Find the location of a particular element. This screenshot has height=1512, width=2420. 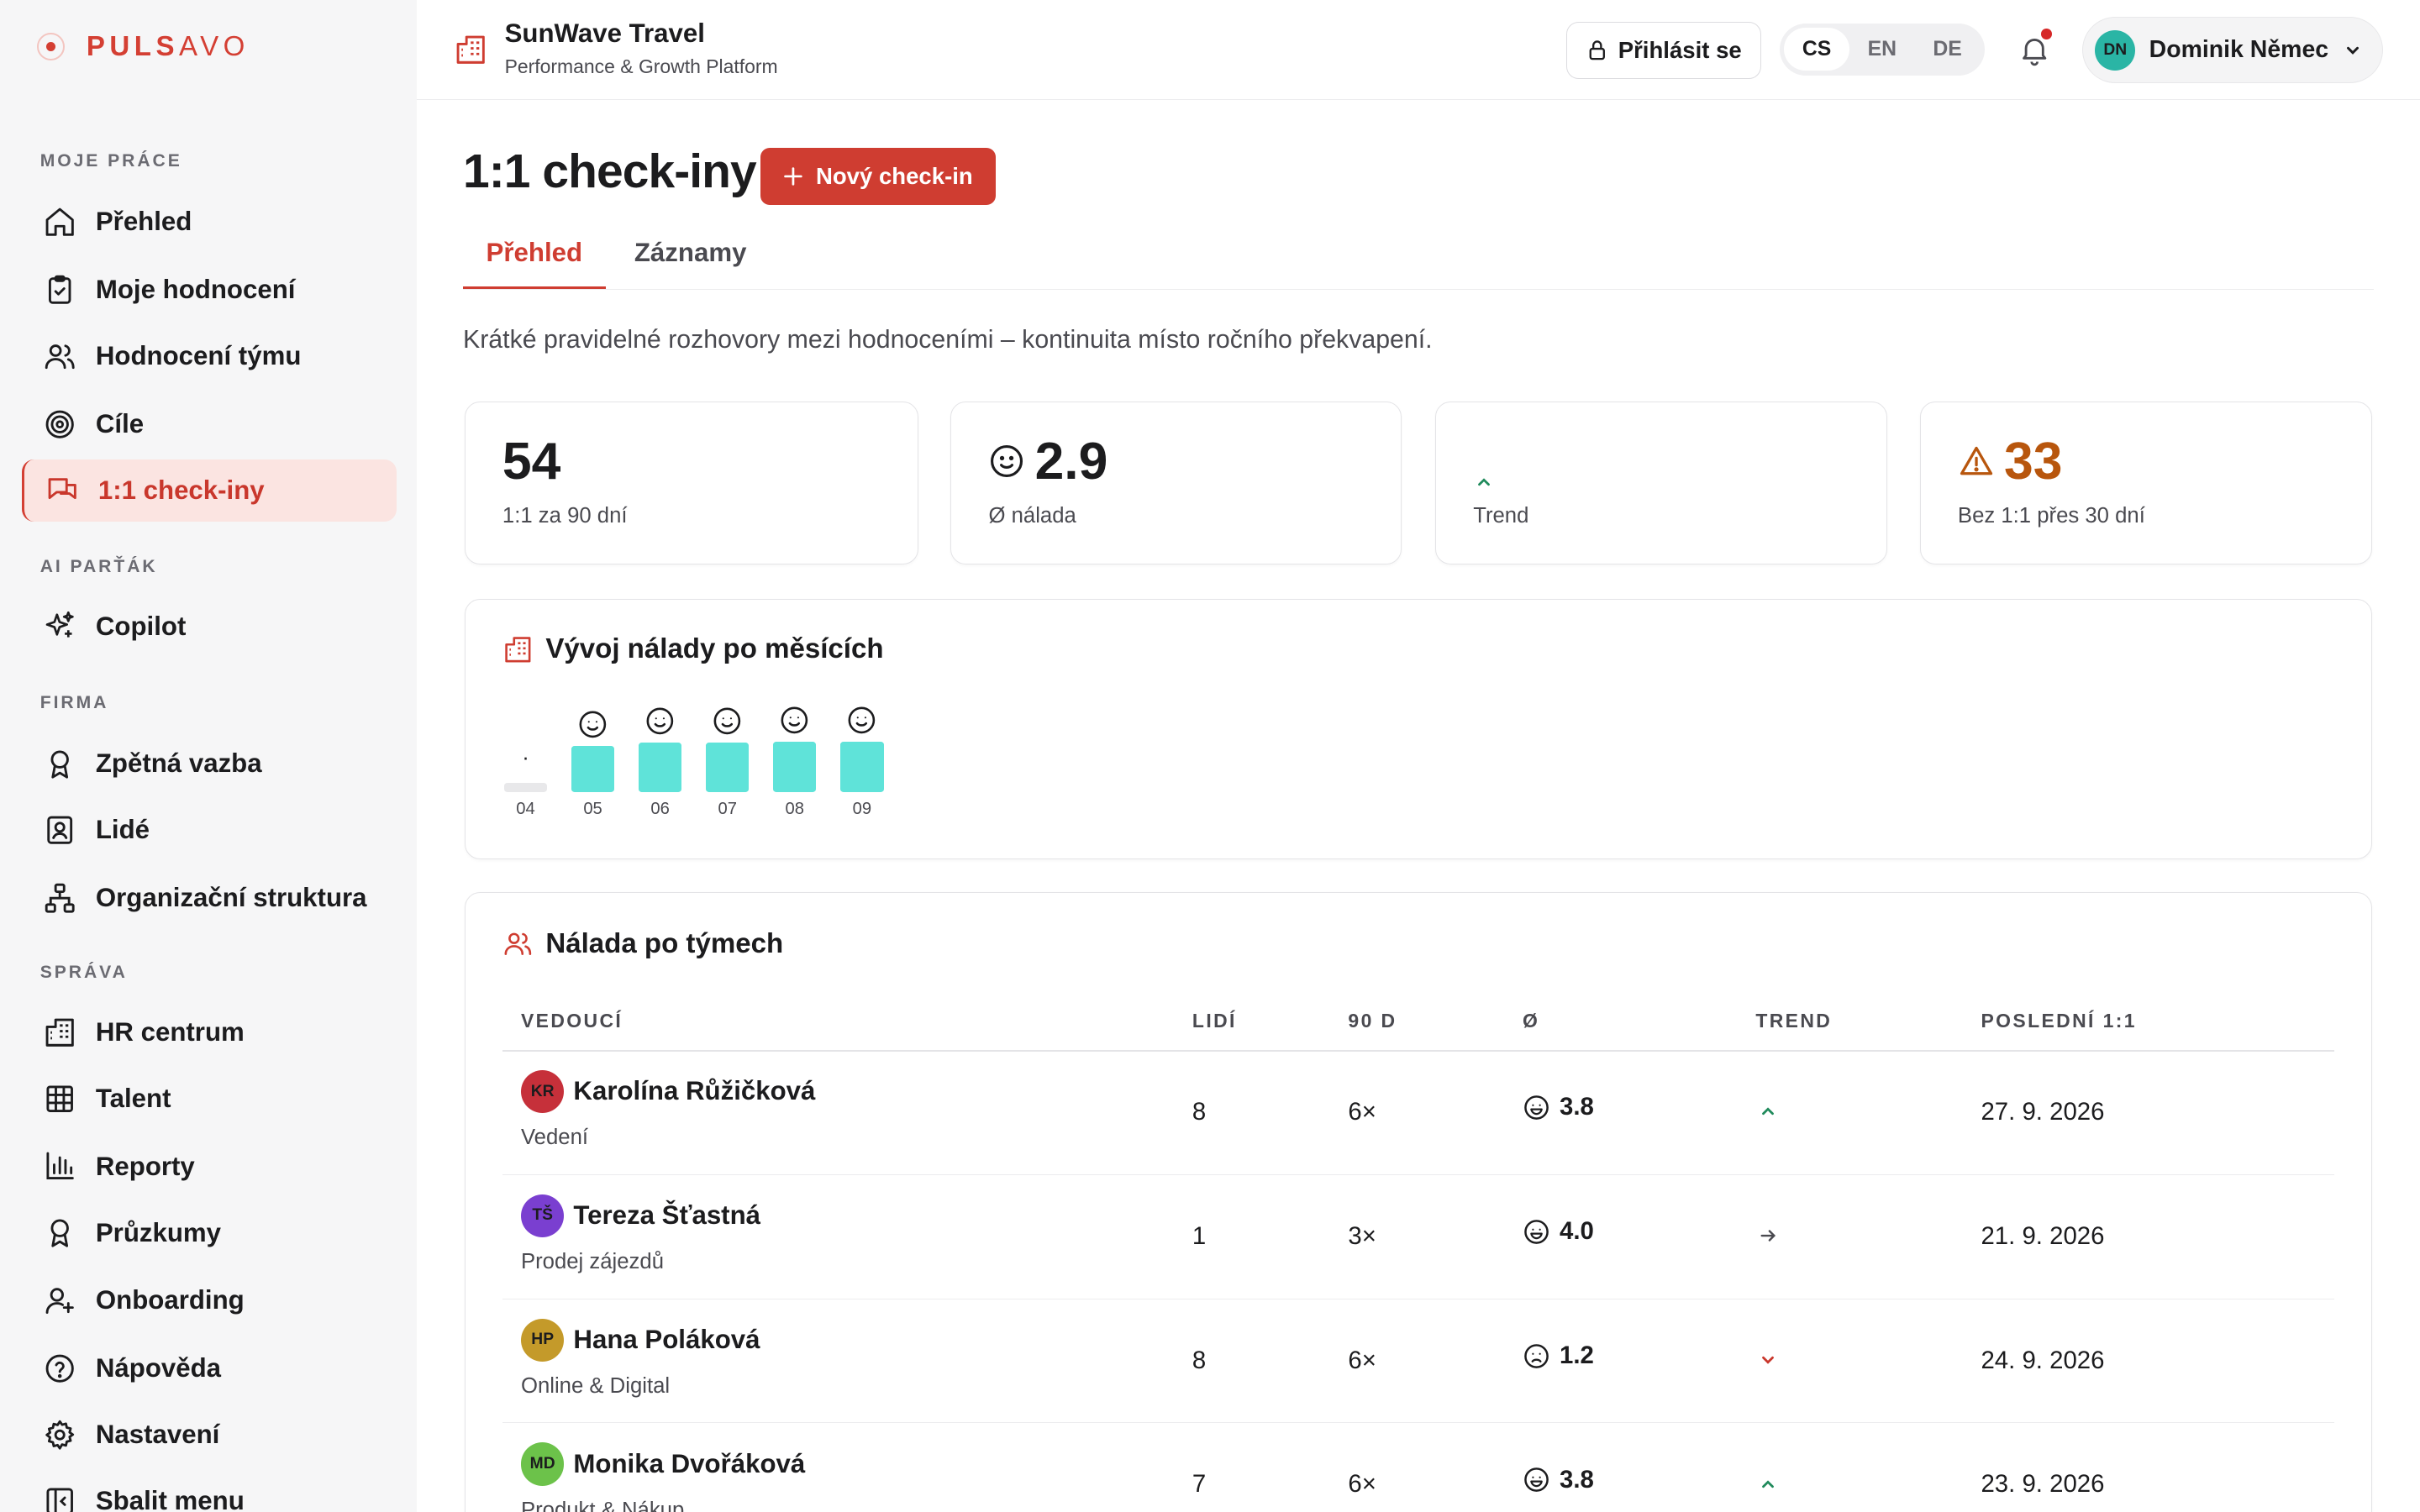

bar-chart-icon is located at coordinates (60, 1166).